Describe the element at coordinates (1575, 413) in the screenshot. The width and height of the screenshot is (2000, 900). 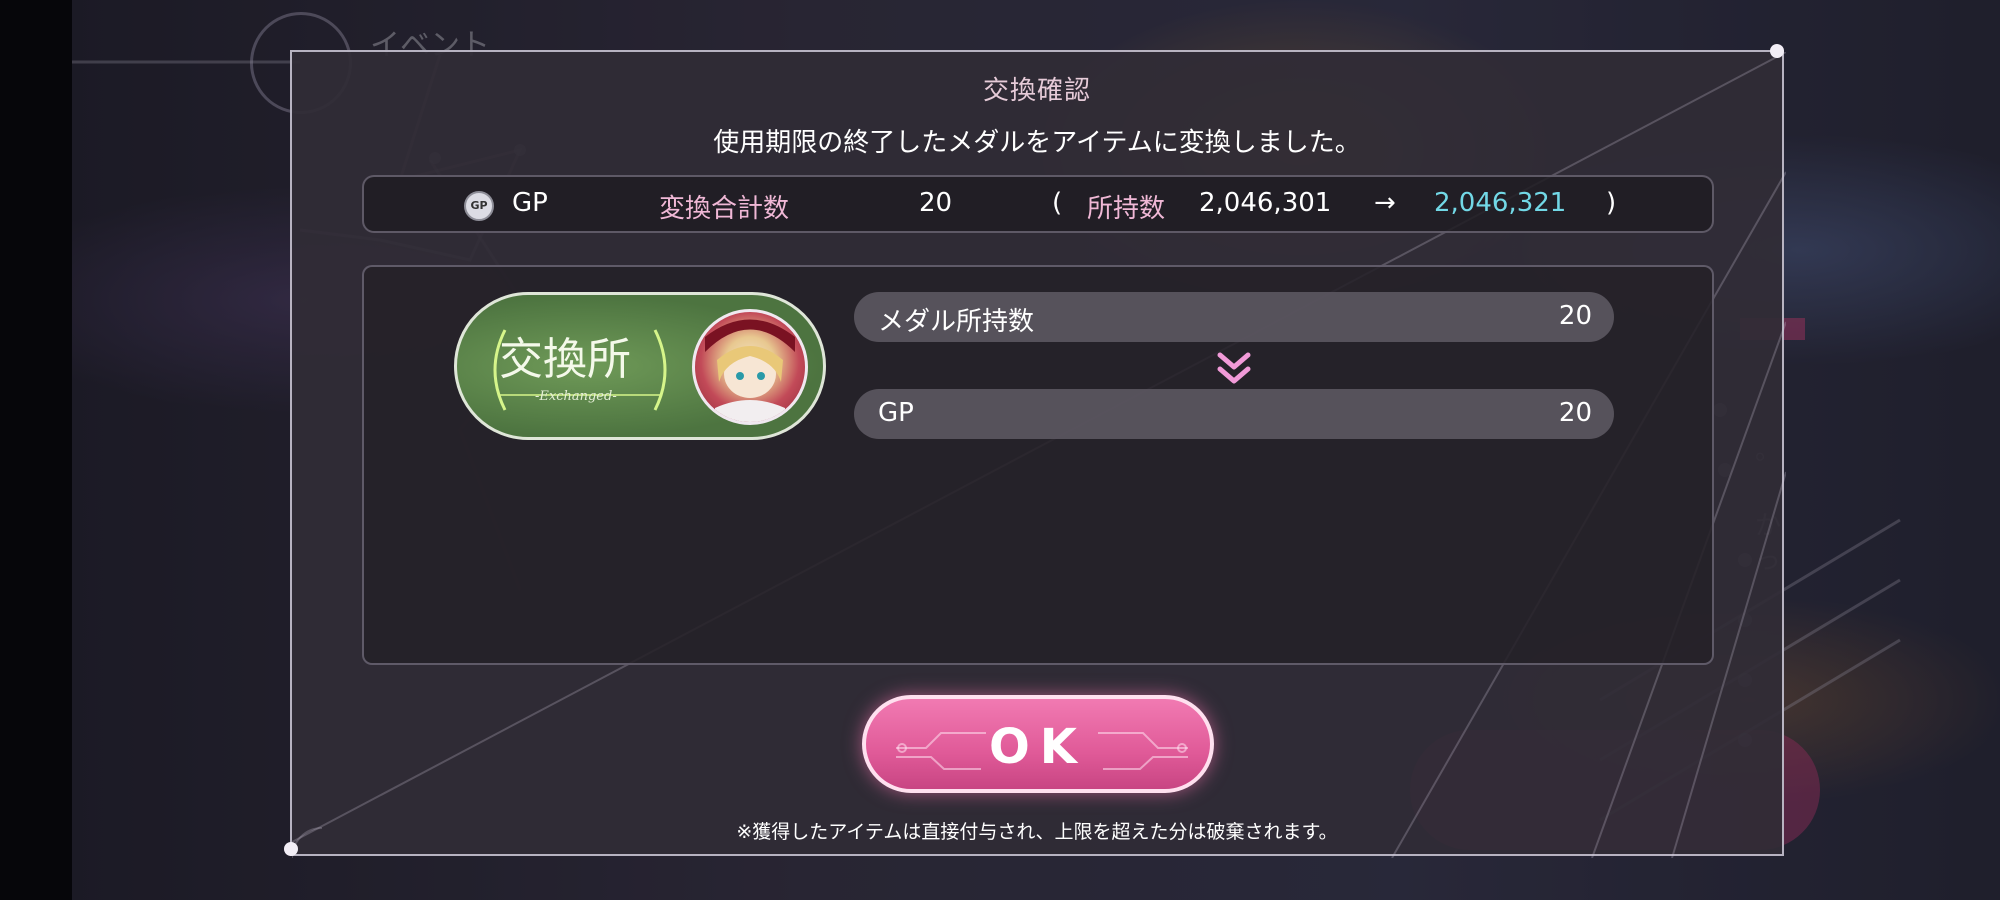
I see `gp-result-value: 20` at that location.